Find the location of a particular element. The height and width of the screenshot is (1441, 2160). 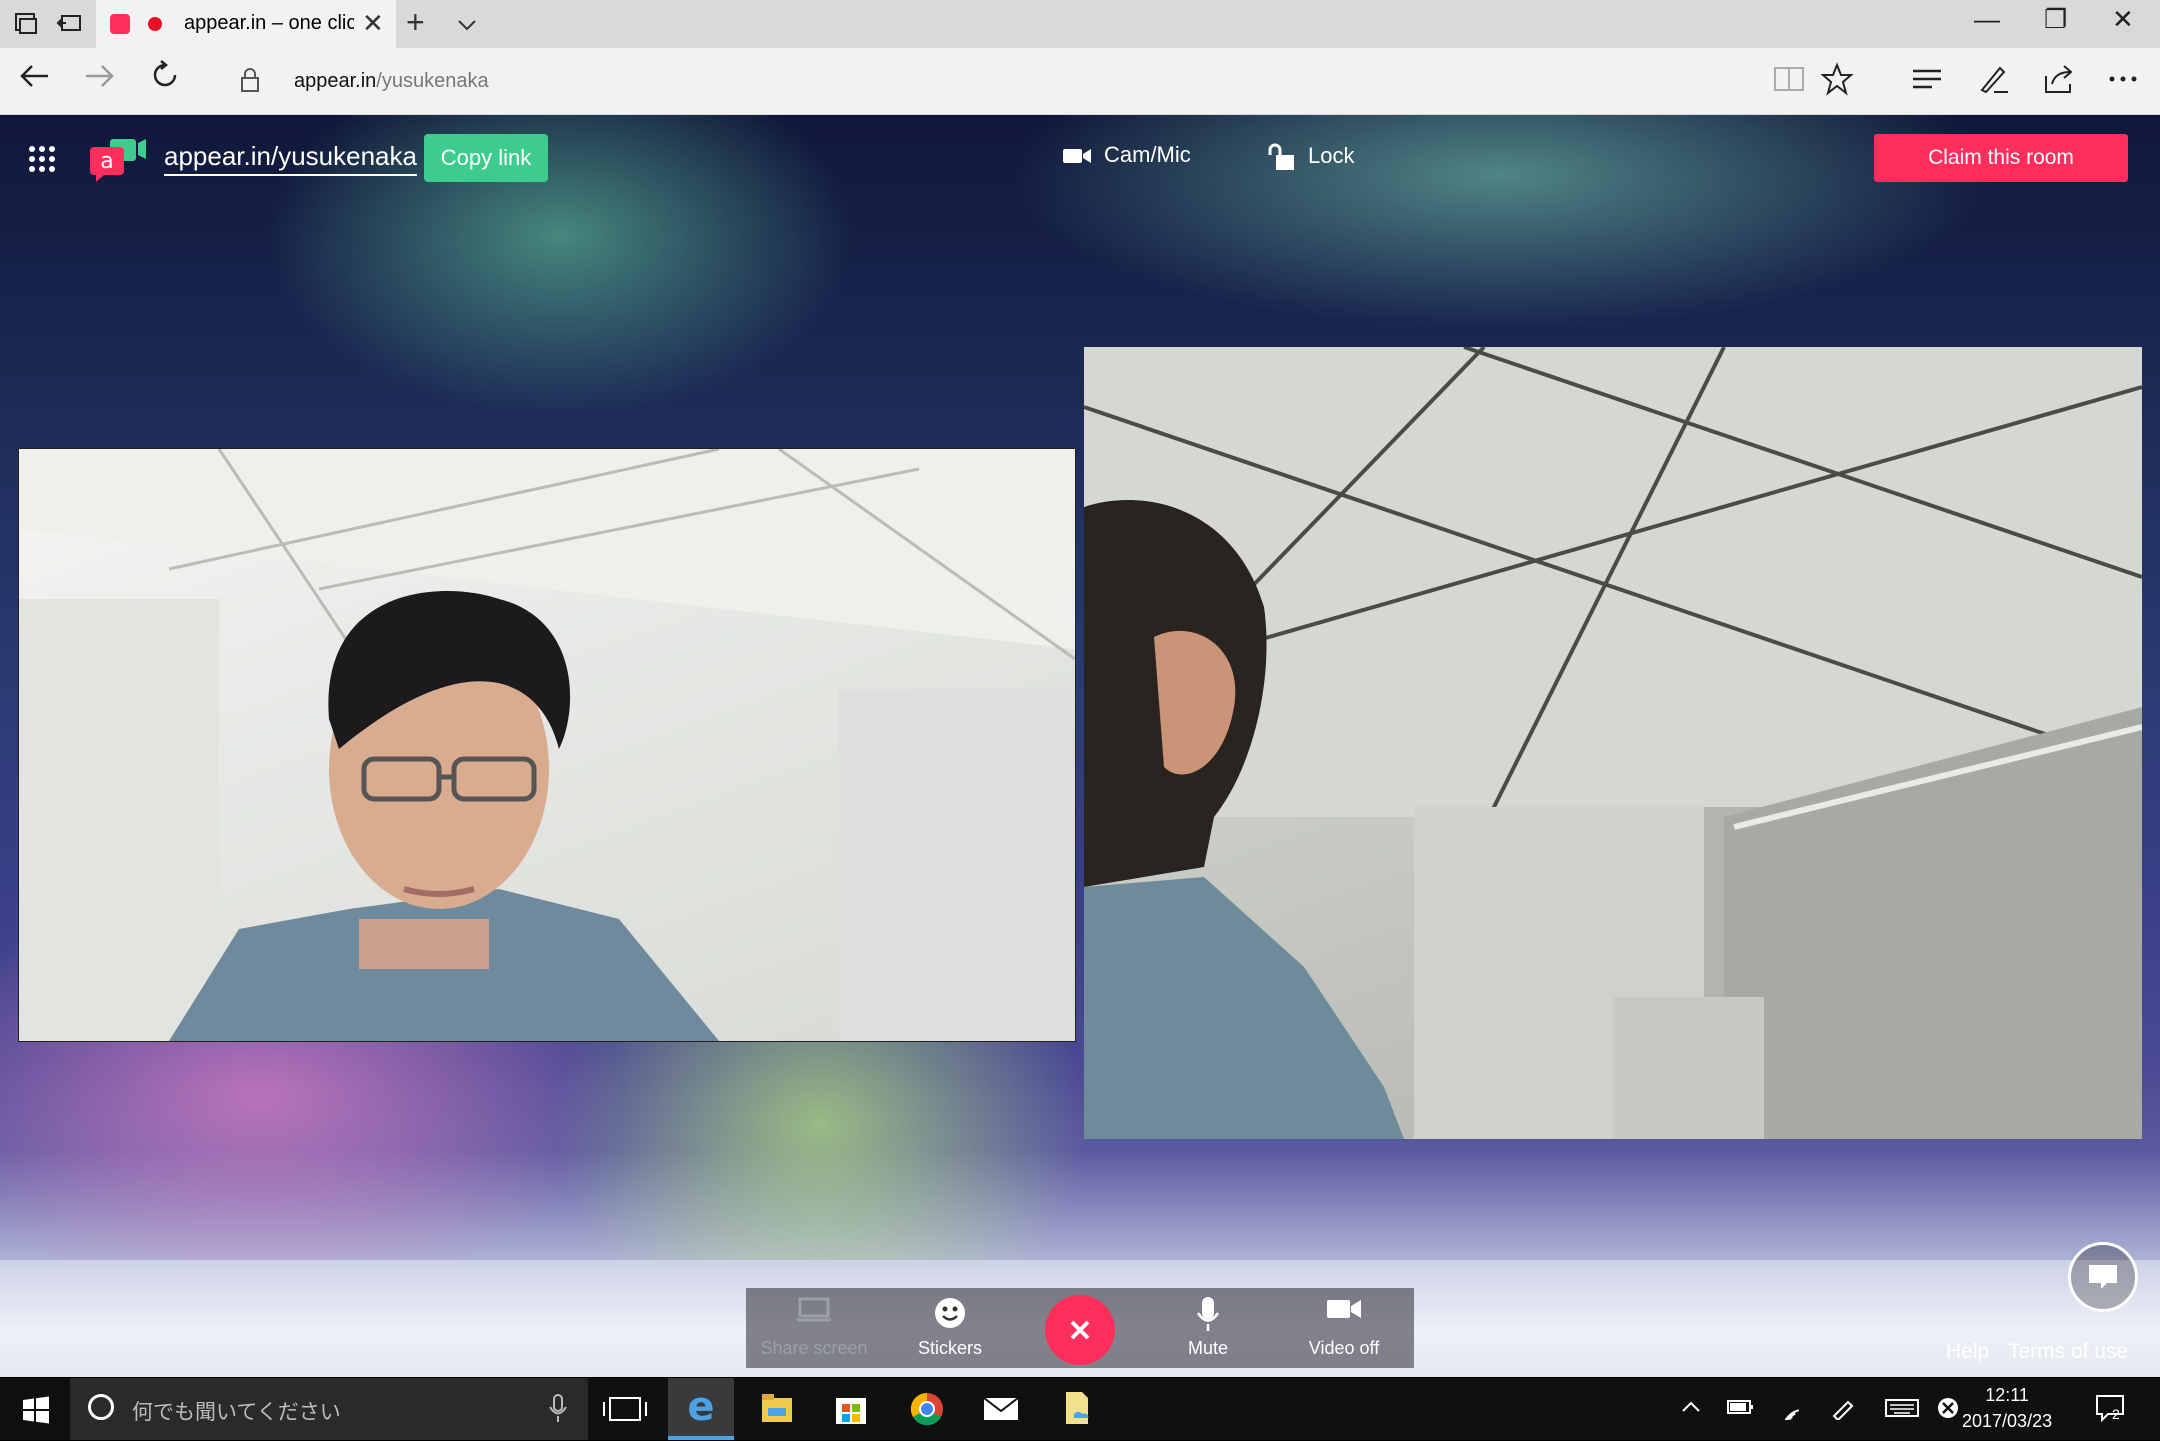

taskbar-clock: 12:11 2017/03/23 is located at coordinates (2007, 1408).